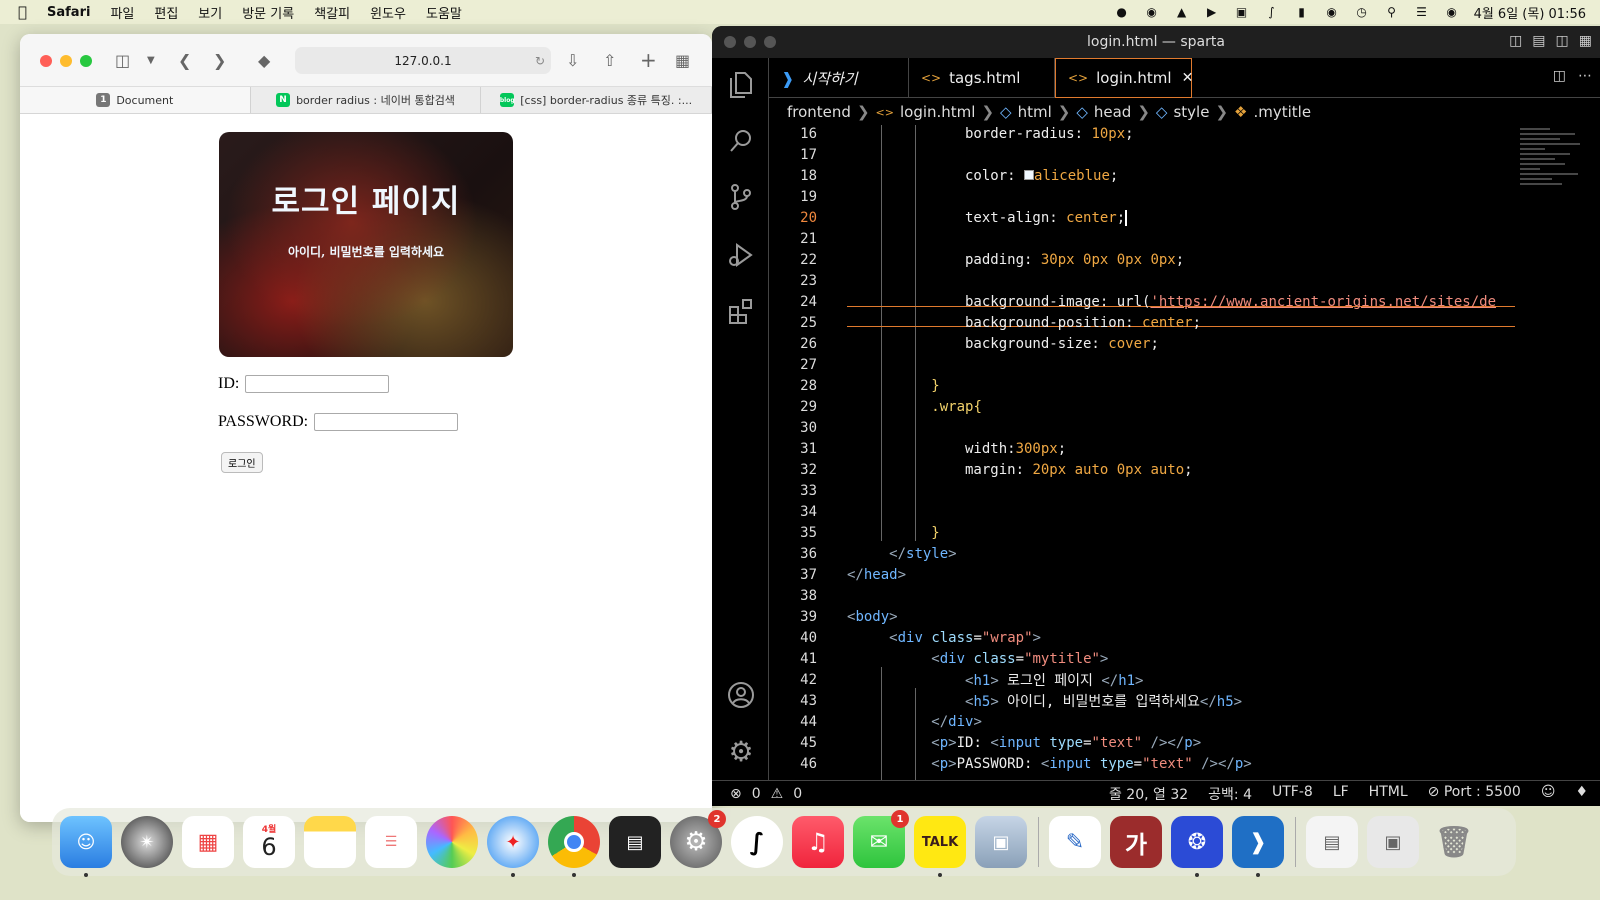  I want to click on chrome-icon, so click(574, 846).